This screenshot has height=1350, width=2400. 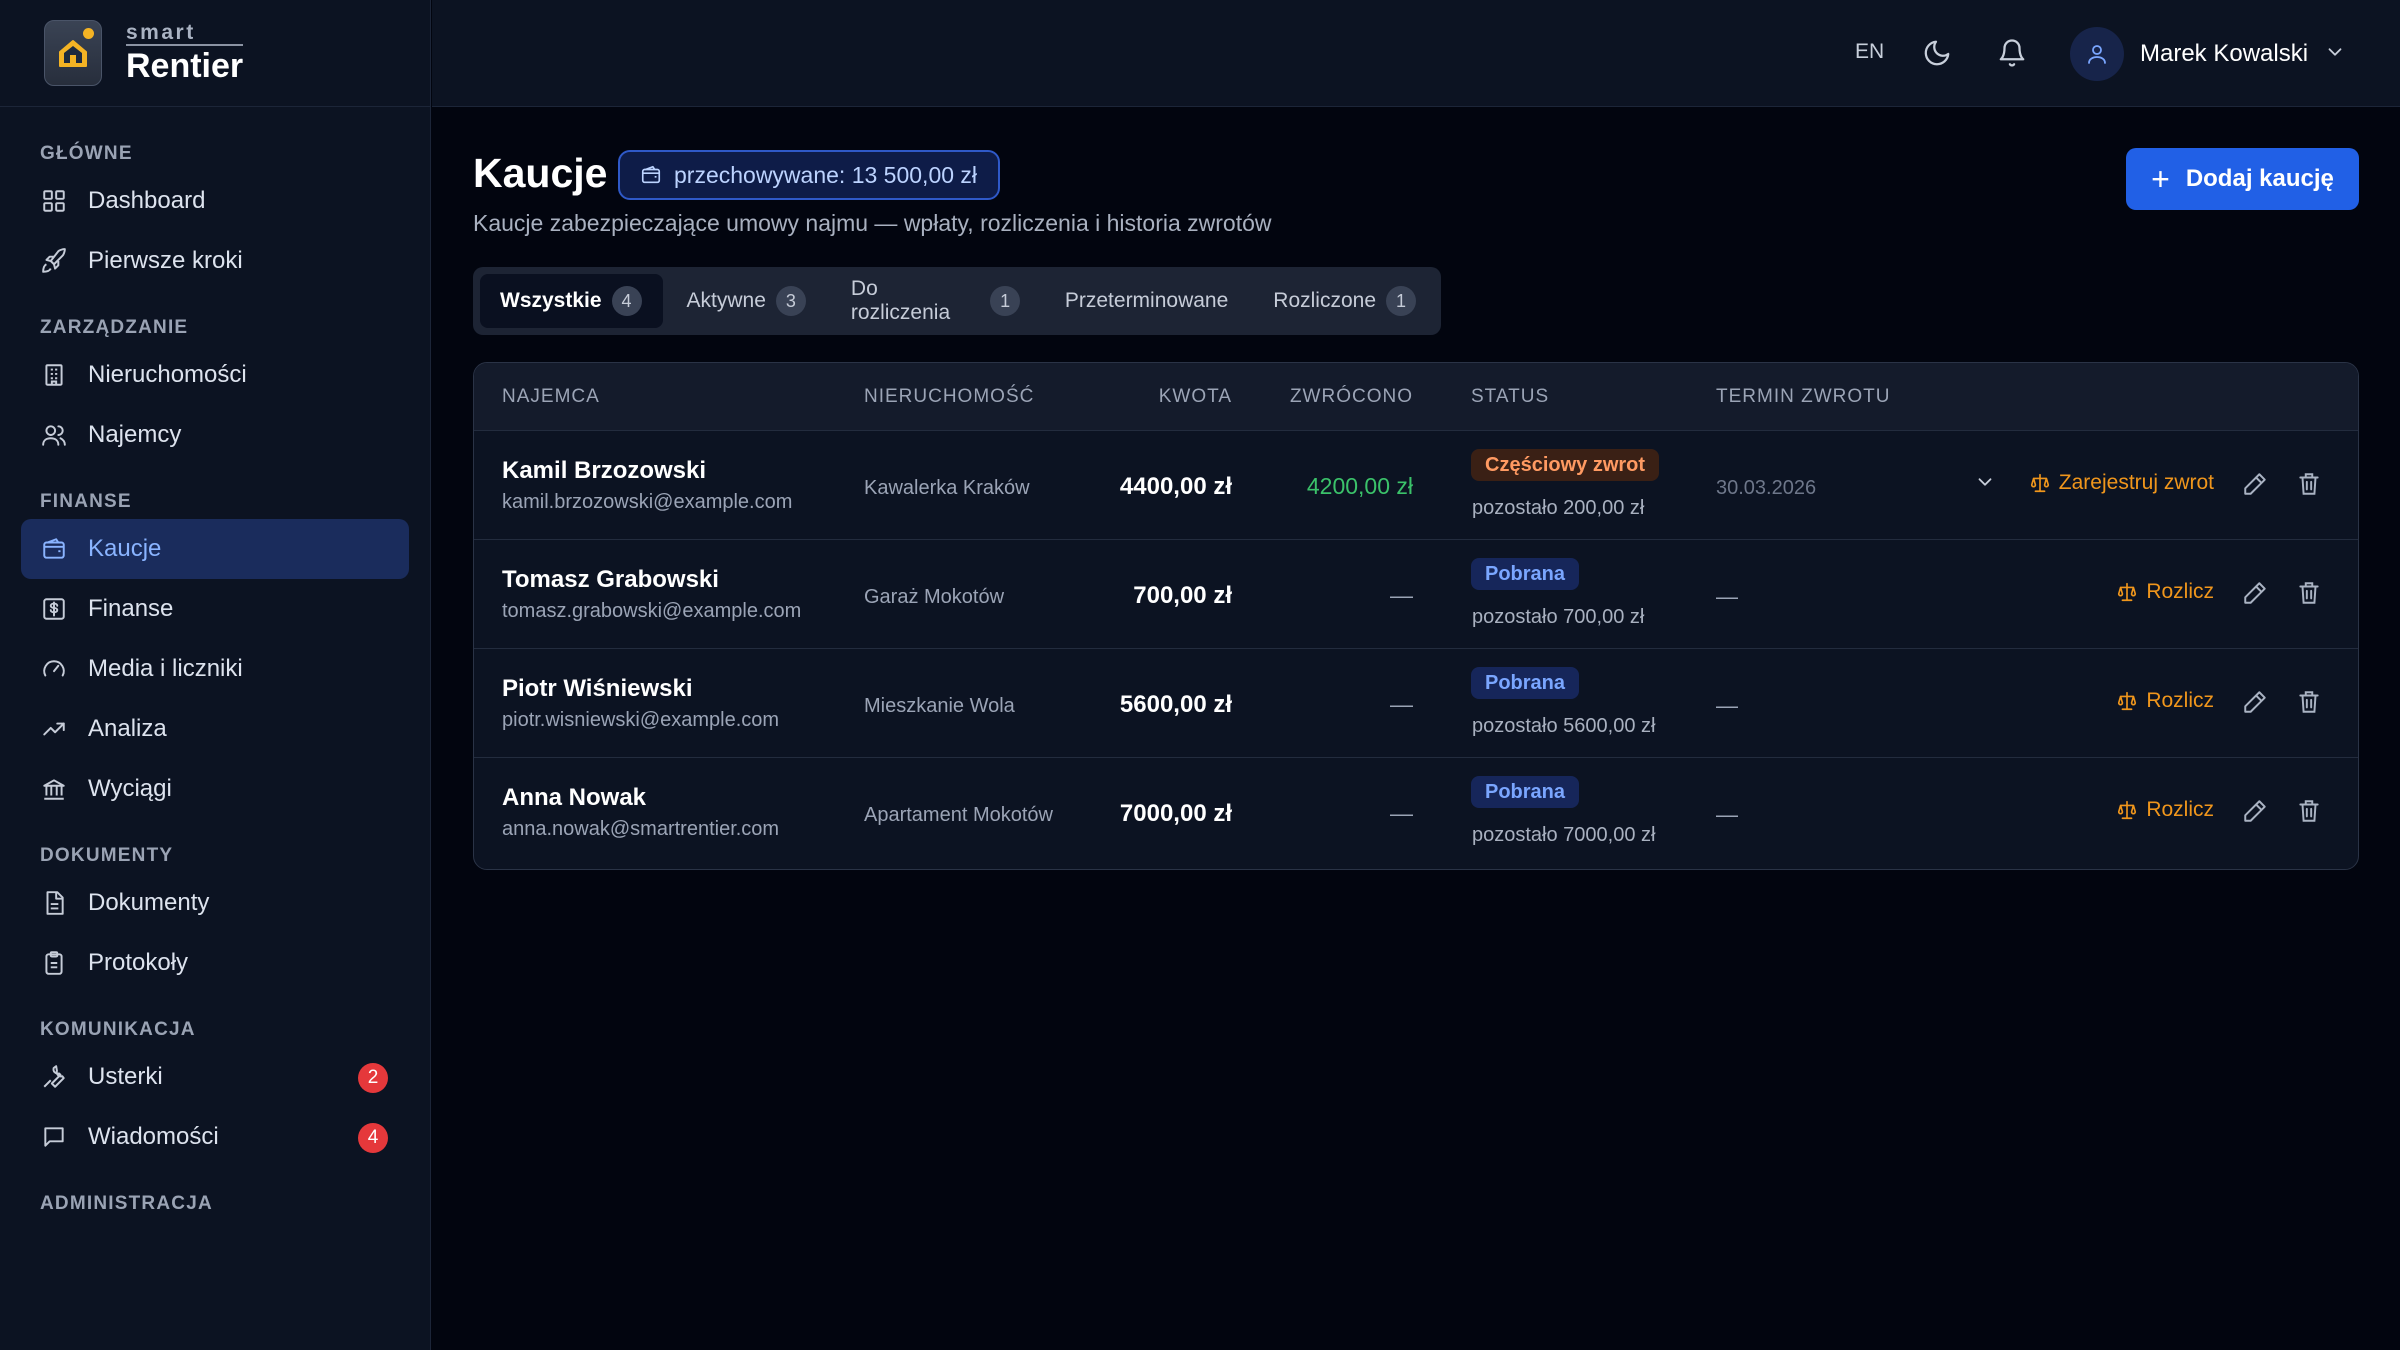 I want to click on header-amount: KWOTA, so click(x=1195, y=396).